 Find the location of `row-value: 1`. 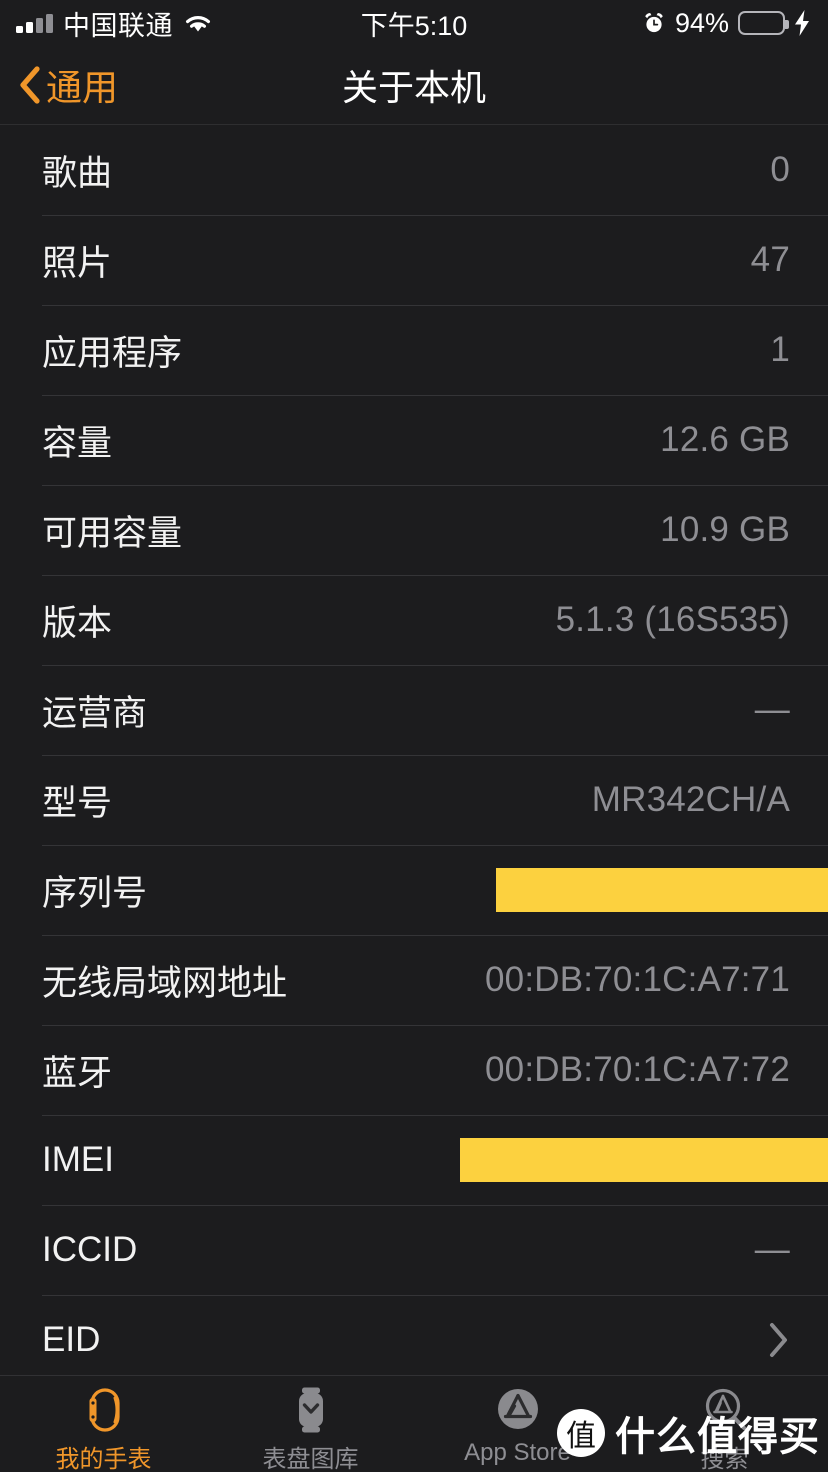

row-value: 1 is located at coordinates (780, 349).